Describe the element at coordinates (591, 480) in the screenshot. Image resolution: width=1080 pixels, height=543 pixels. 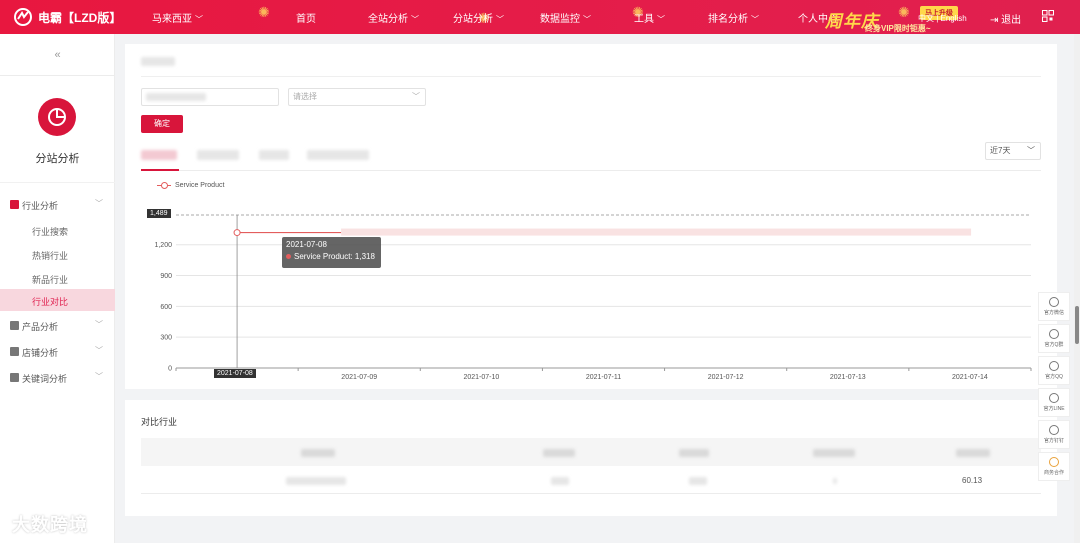
I see `table-row: 60.13` at that location.